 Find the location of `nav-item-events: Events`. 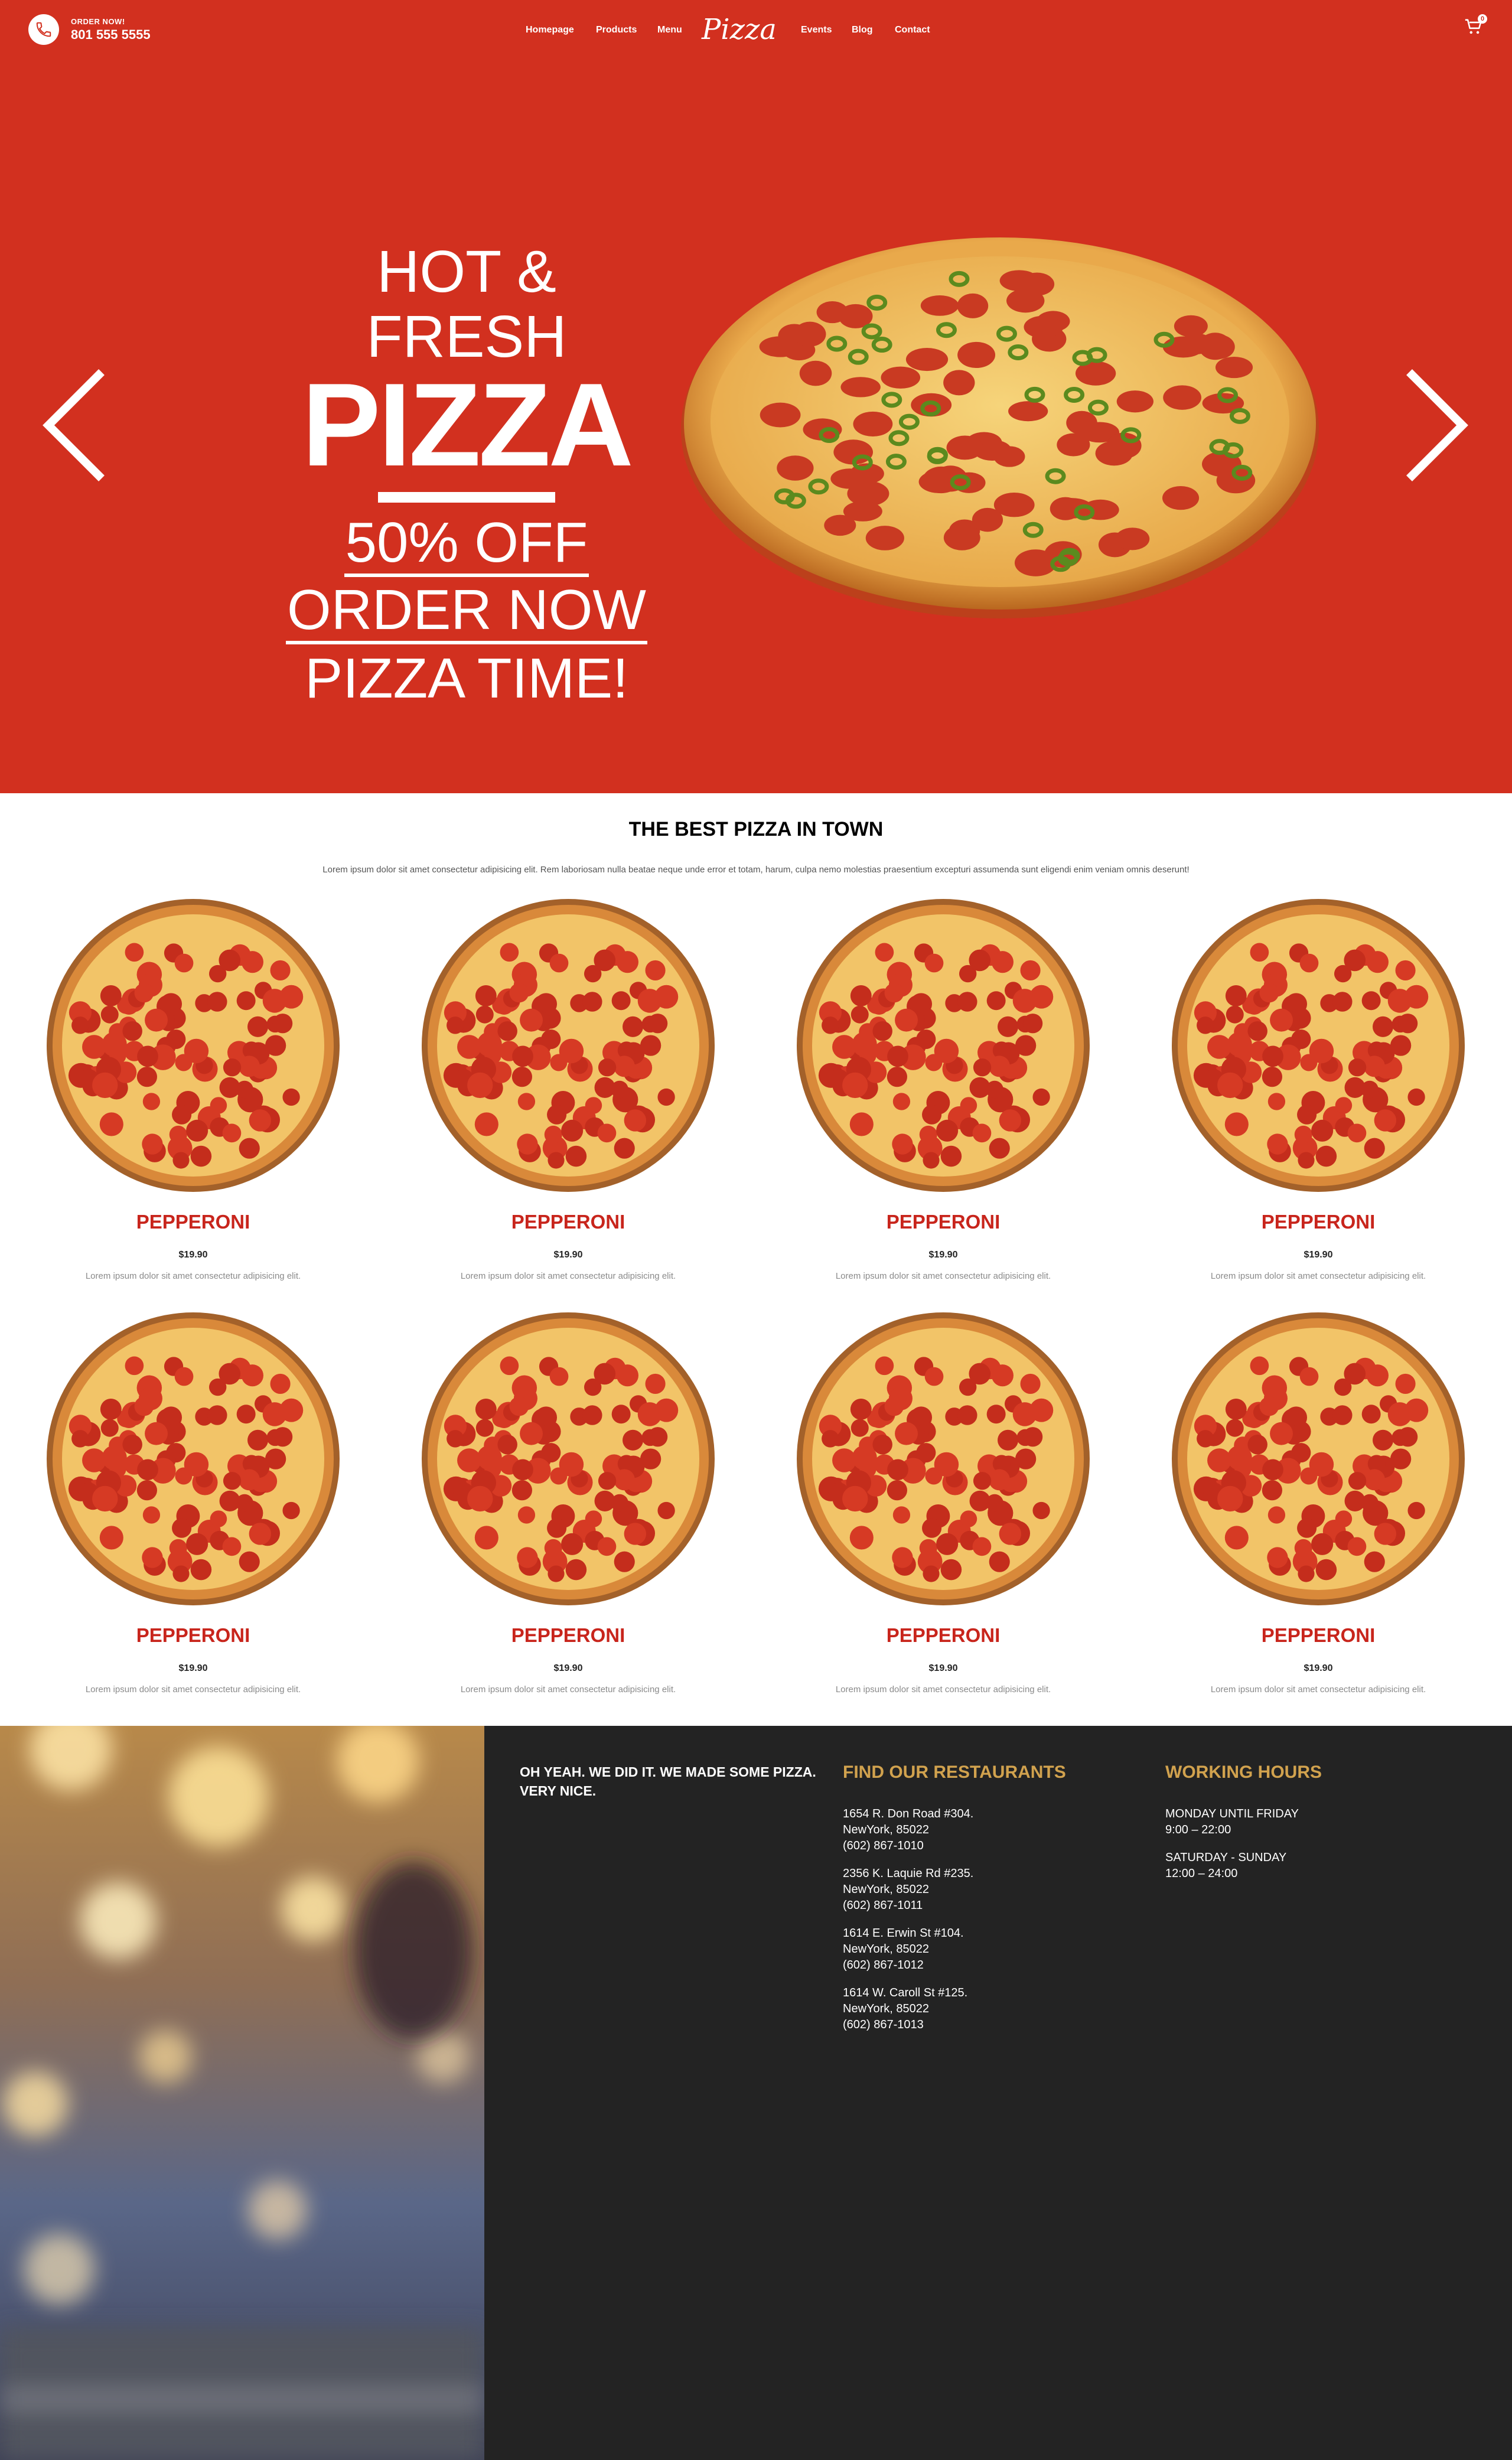

nav-item-events: Events is located at coordinates (816, 30).